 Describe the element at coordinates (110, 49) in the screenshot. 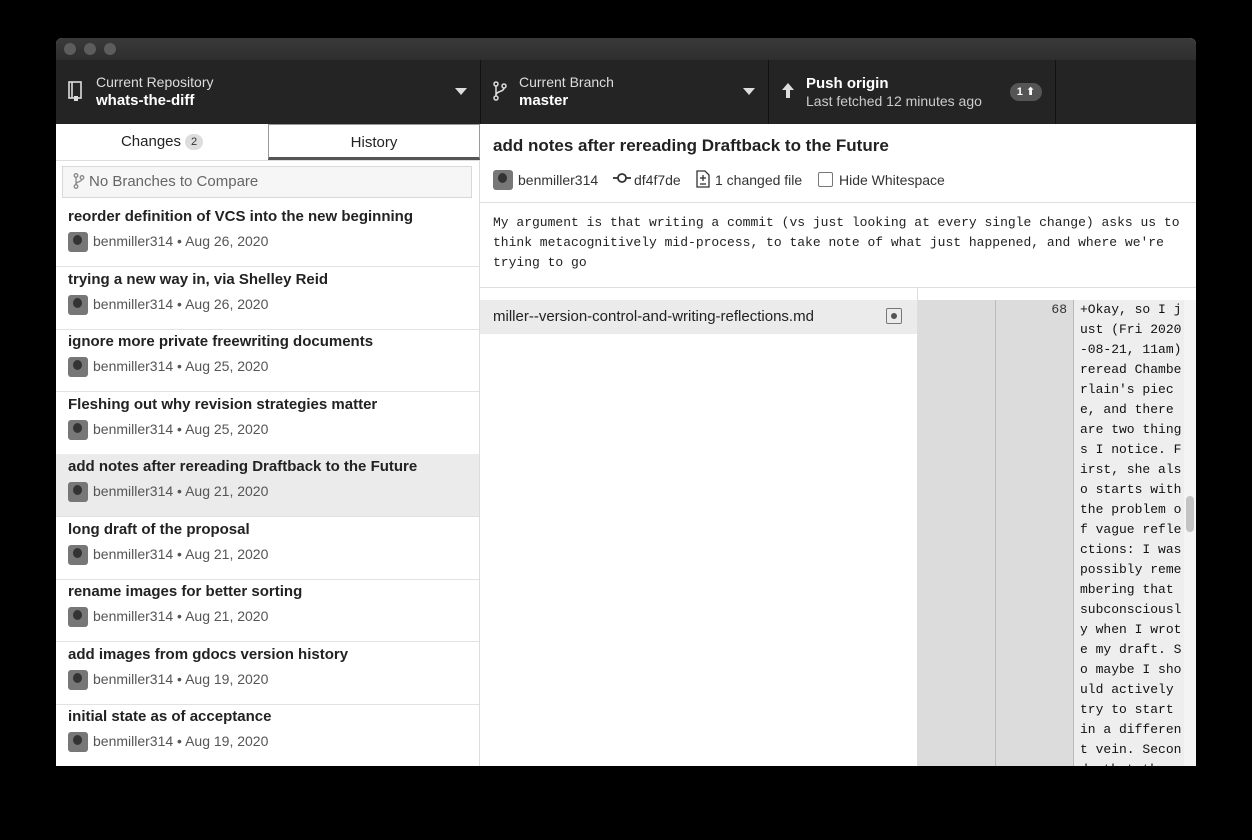

I see `zoom-window-button` at that location.